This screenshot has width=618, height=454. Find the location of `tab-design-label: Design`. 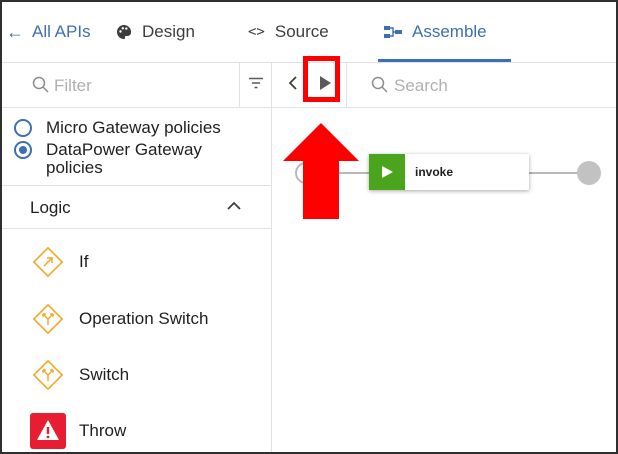

tab-design-label: Design is located at coordinates (168, 31).